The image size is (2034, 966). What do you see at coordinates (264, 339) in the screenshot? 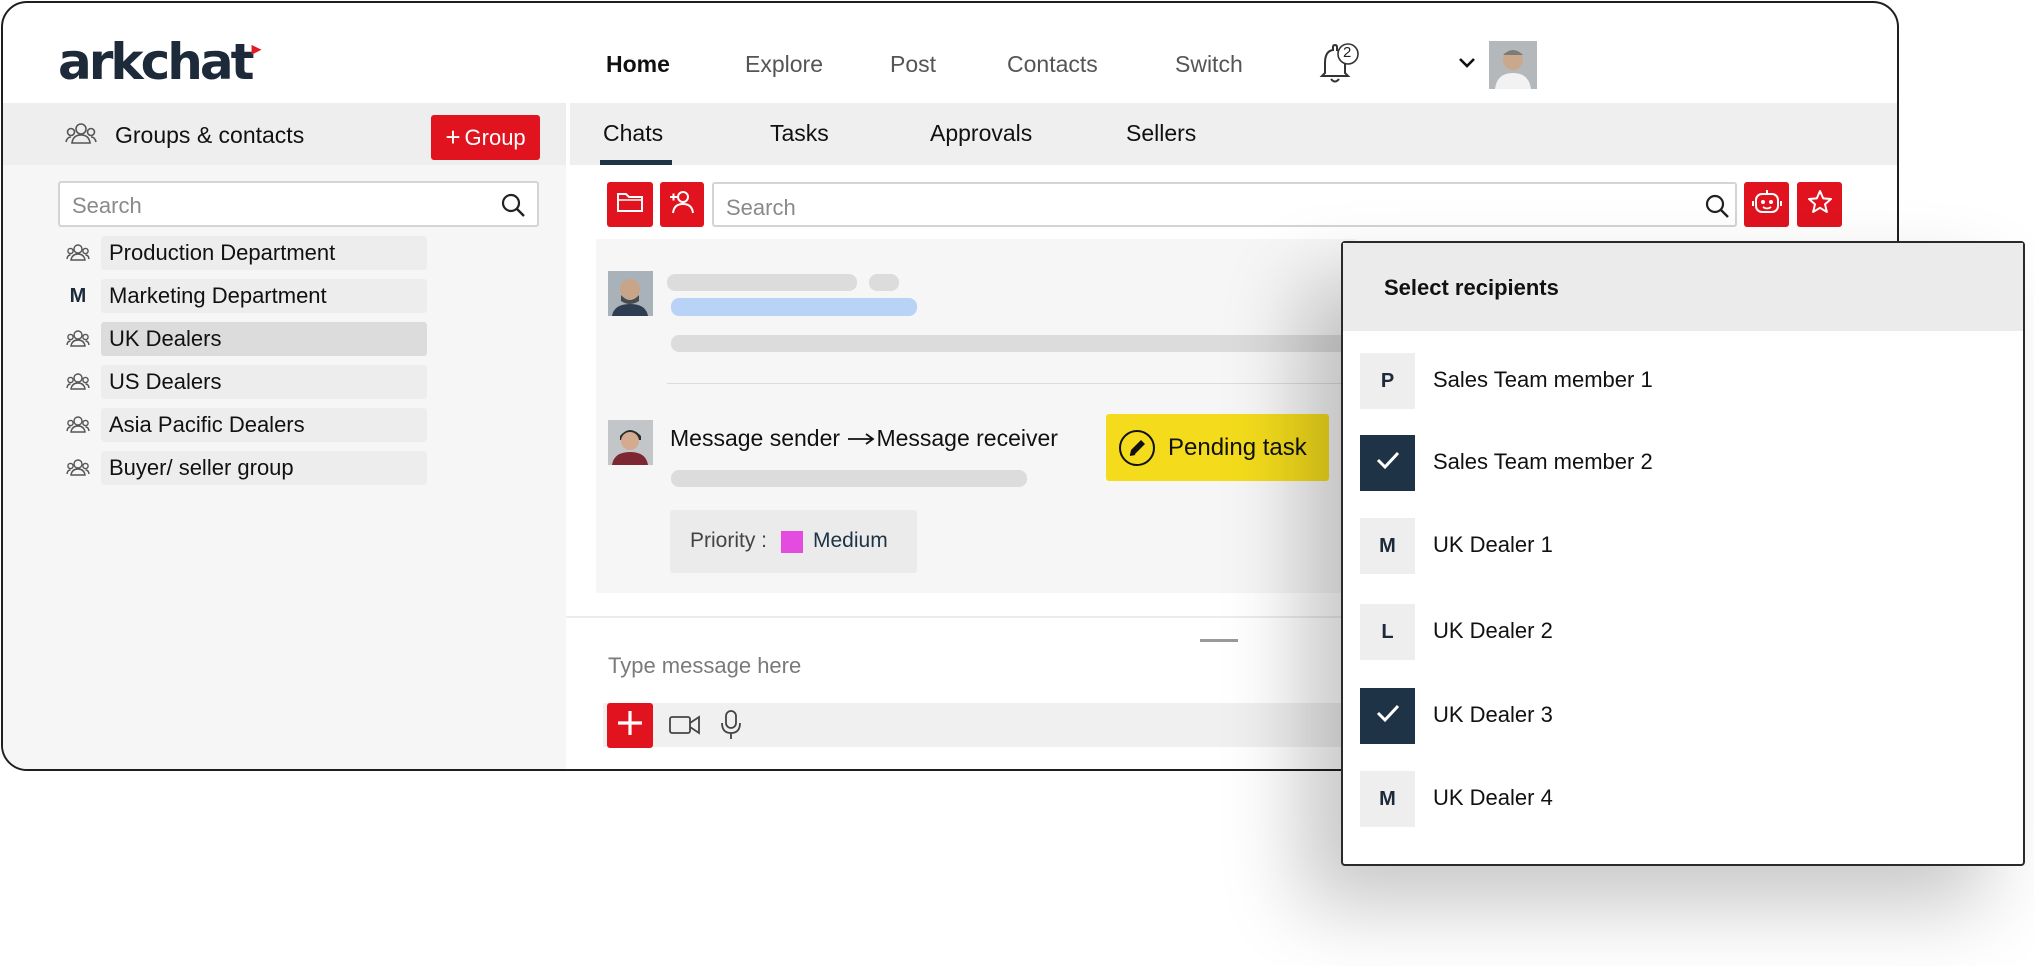
I see `sidebar-item-label: UK Dealers` at bounding box center [264, 339].